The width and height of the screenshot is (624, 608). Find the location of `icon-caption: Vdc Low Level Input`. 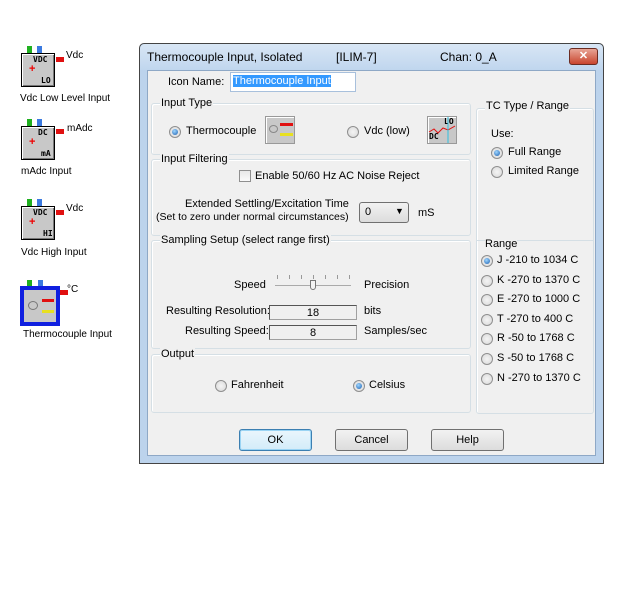

icon-caption: Vdc Low Level Input is located at coordinates (65, 98).